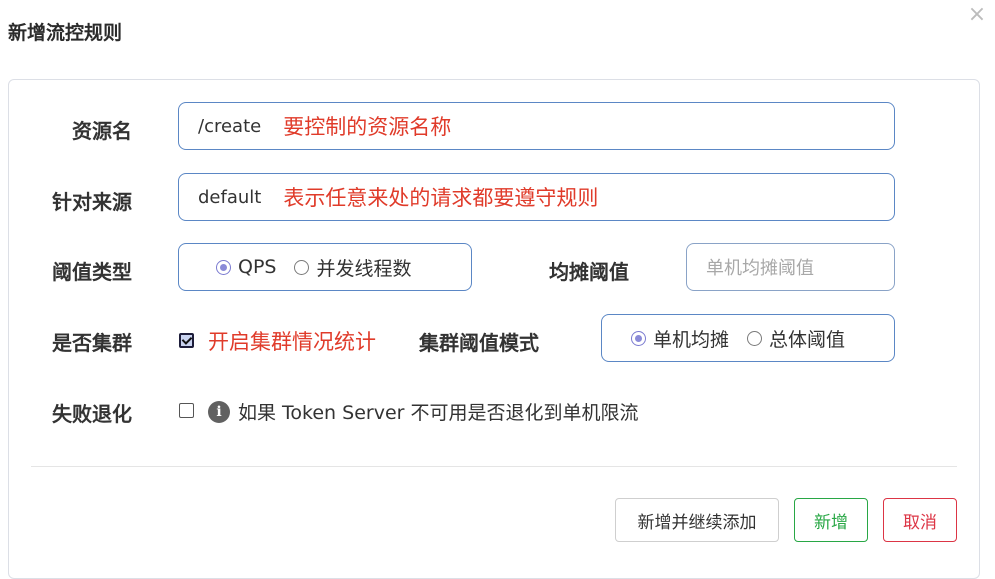  I want to click on global-label: 总体阈值, so click(807, 339).